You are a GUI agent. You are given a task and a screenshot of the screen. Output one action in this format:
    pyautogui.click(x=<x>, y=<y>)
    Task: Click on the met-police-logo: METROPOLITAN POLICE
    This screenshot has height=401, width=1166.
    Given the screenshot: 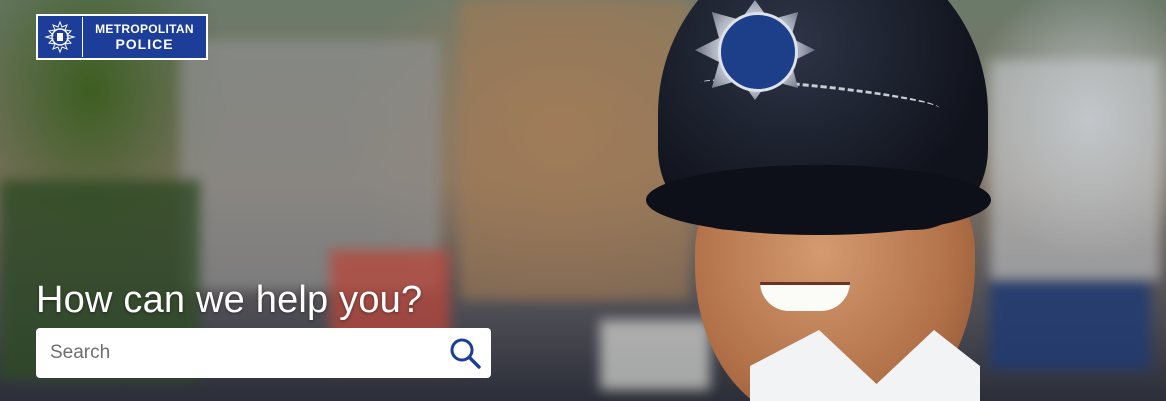 What is the action you would take?
    pyautogui.click(x=122, y=37)
    